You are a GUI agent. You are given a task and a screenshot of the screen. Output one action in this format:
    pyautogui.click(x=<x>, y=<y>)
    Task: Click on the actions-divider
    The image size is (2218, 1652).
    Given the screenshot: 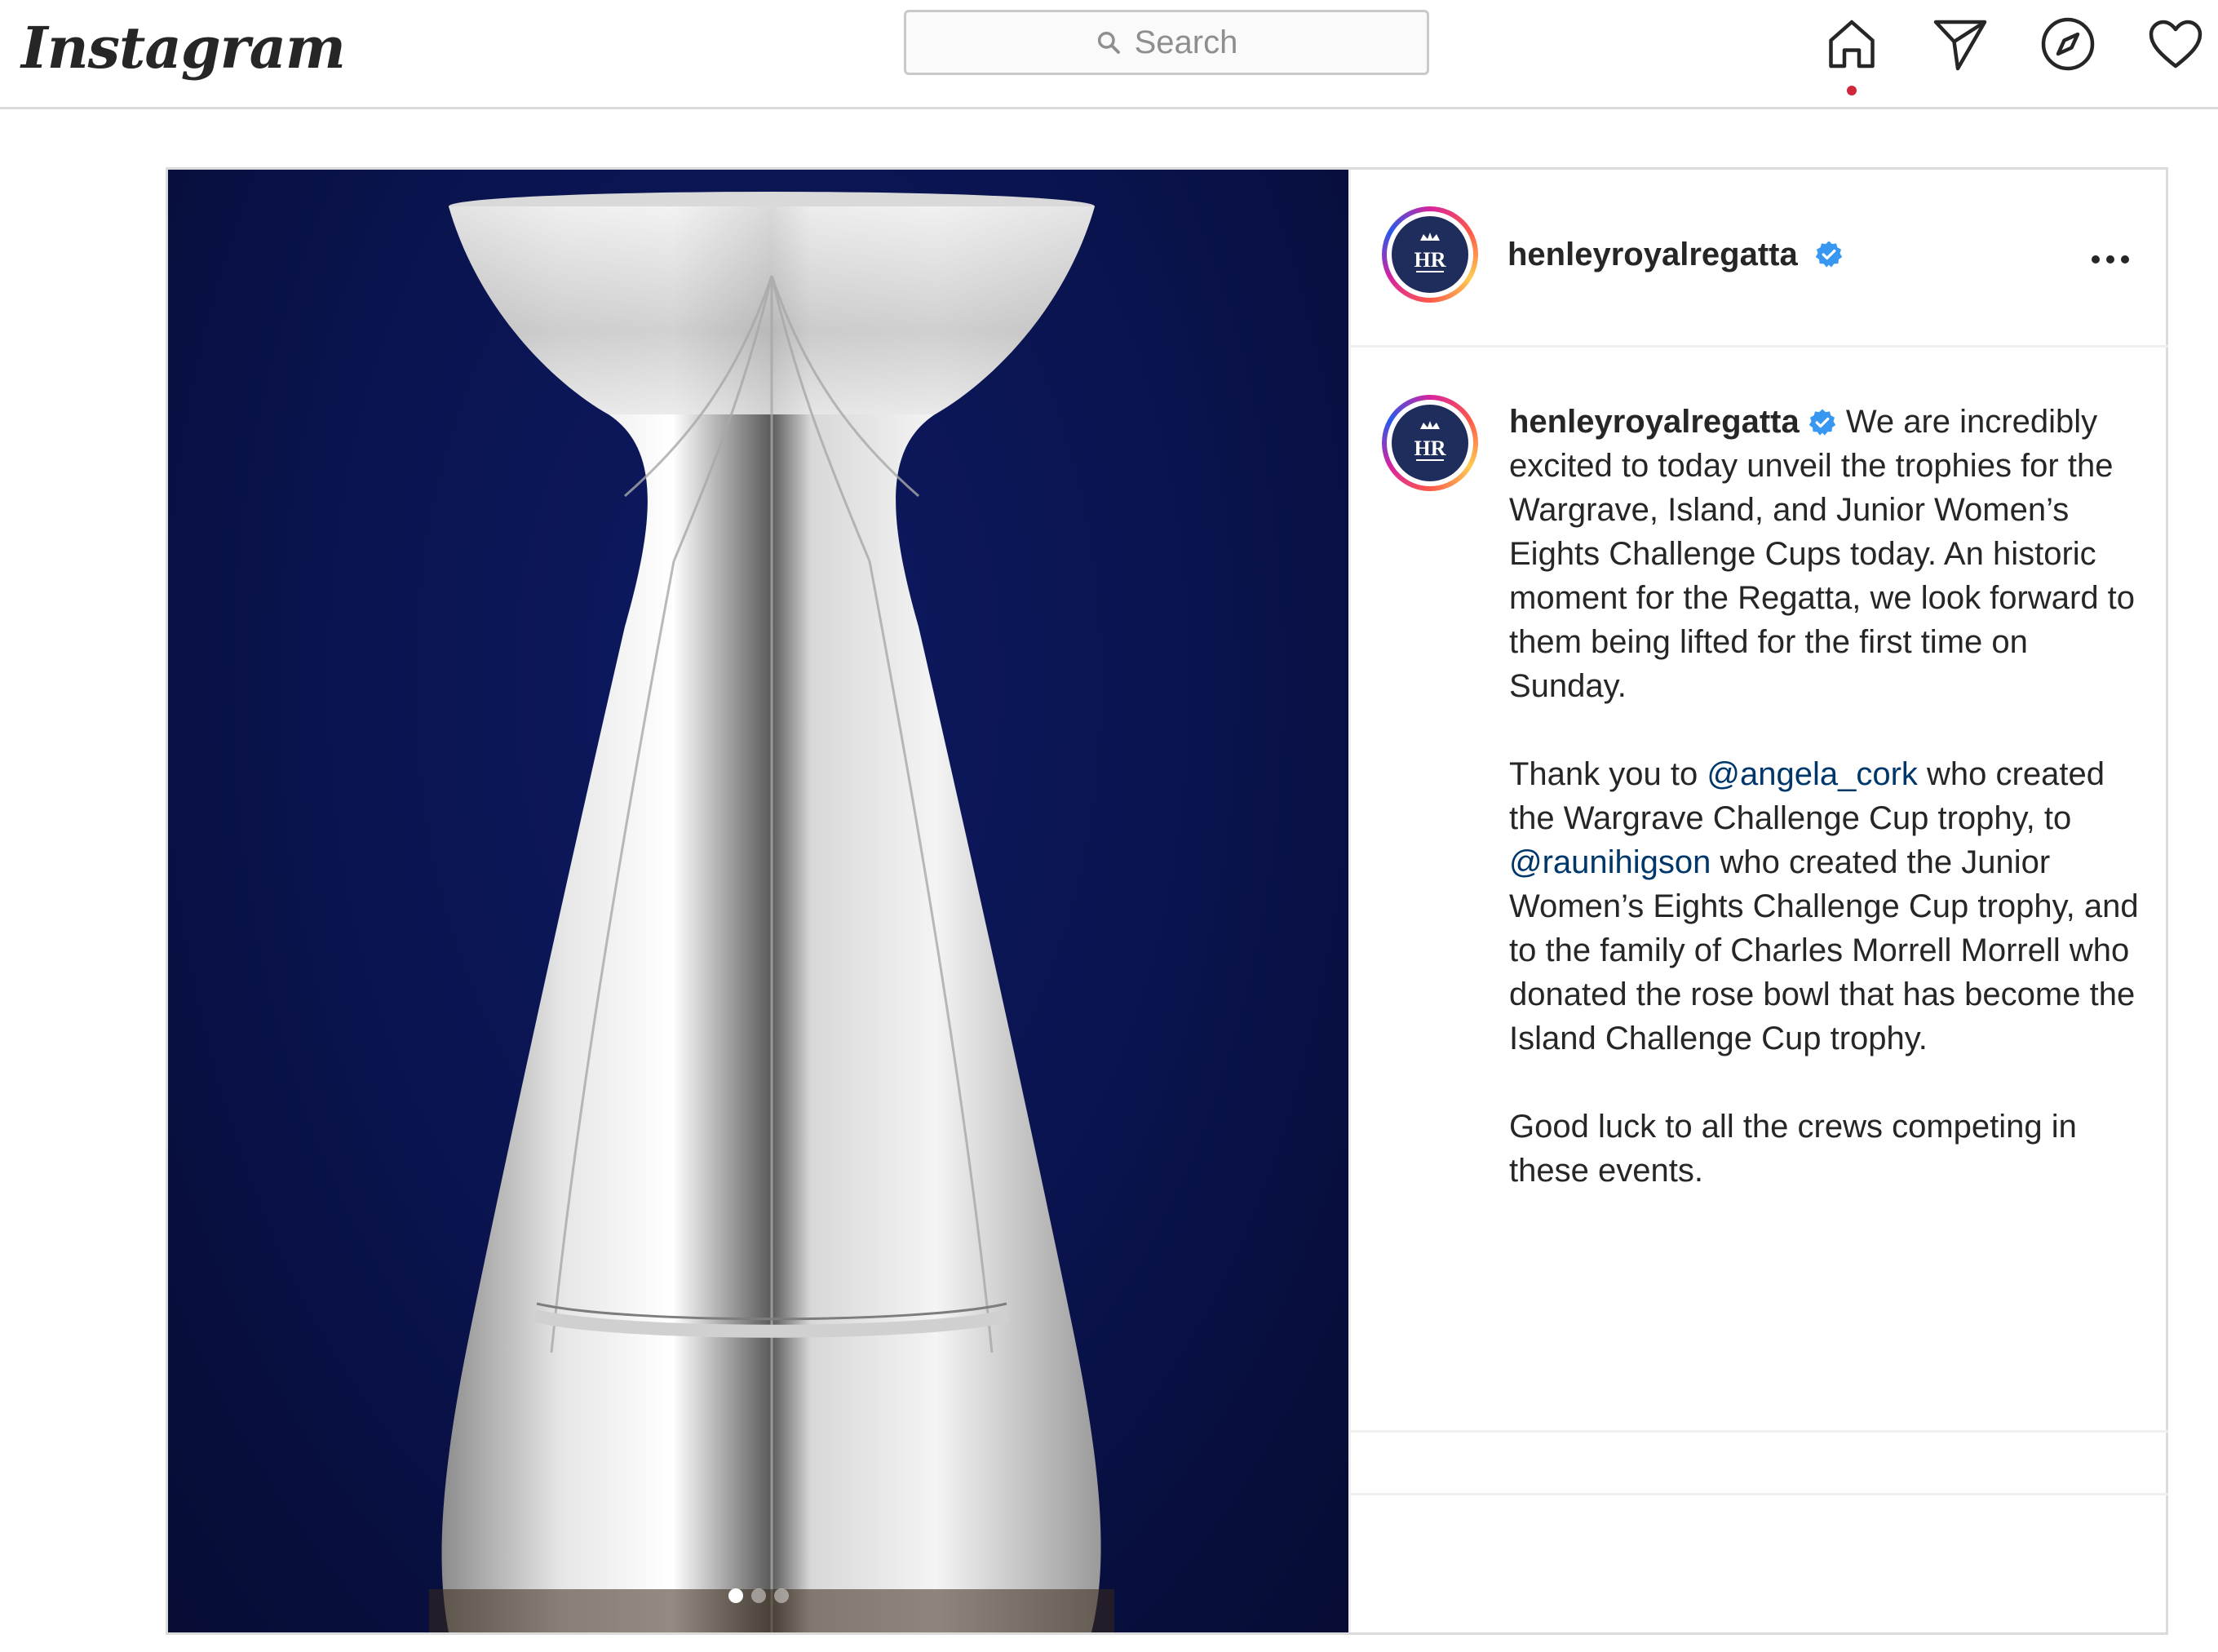 What is the action you would take?
    pyautogui.click(x=1759, y=1494)
    